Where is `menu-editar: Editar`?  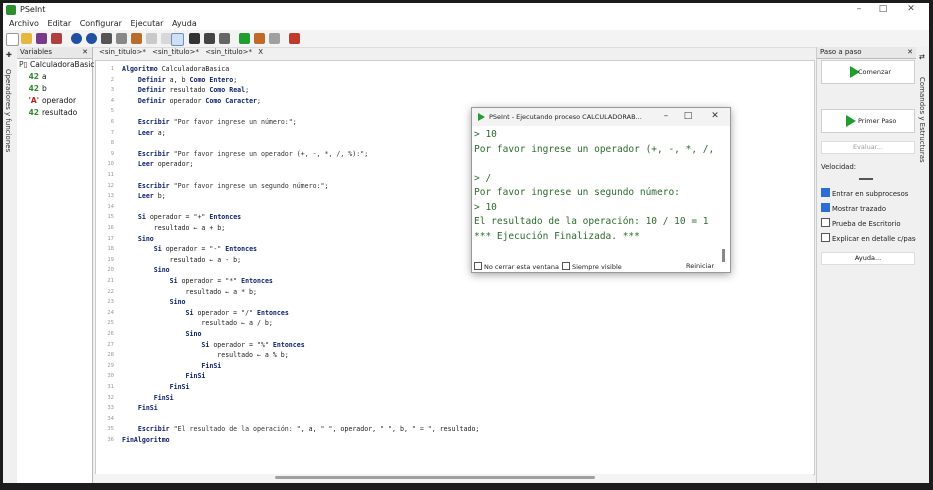
menu-editar: Editar is located at coordinates (59, 23).